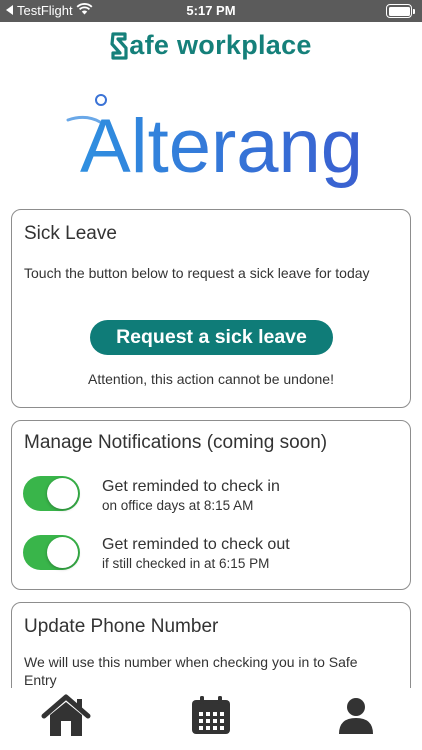 The width and height of the screenshot is (422, 750). I want to click on calendar-icon, so click(211, 718).